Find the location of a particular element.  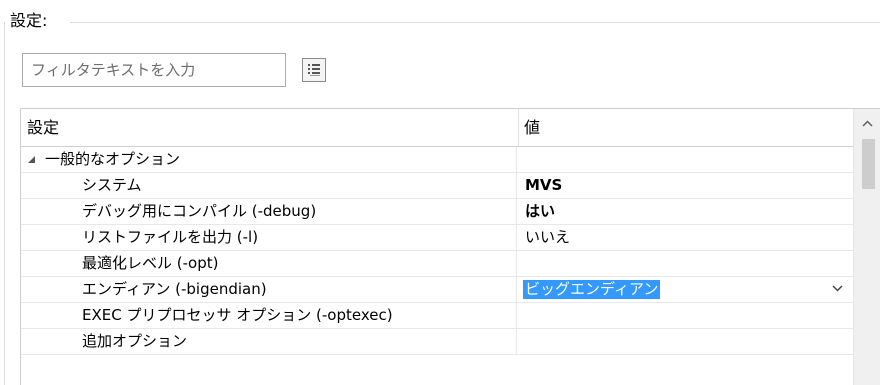

property-name: デバッグ用にコンパイル (-debug) is located at coordinates (269, 211).